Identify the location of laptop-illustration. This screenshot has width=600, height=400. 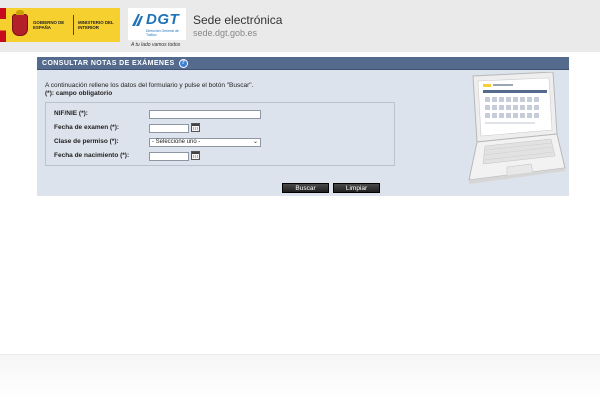
(517, 128).